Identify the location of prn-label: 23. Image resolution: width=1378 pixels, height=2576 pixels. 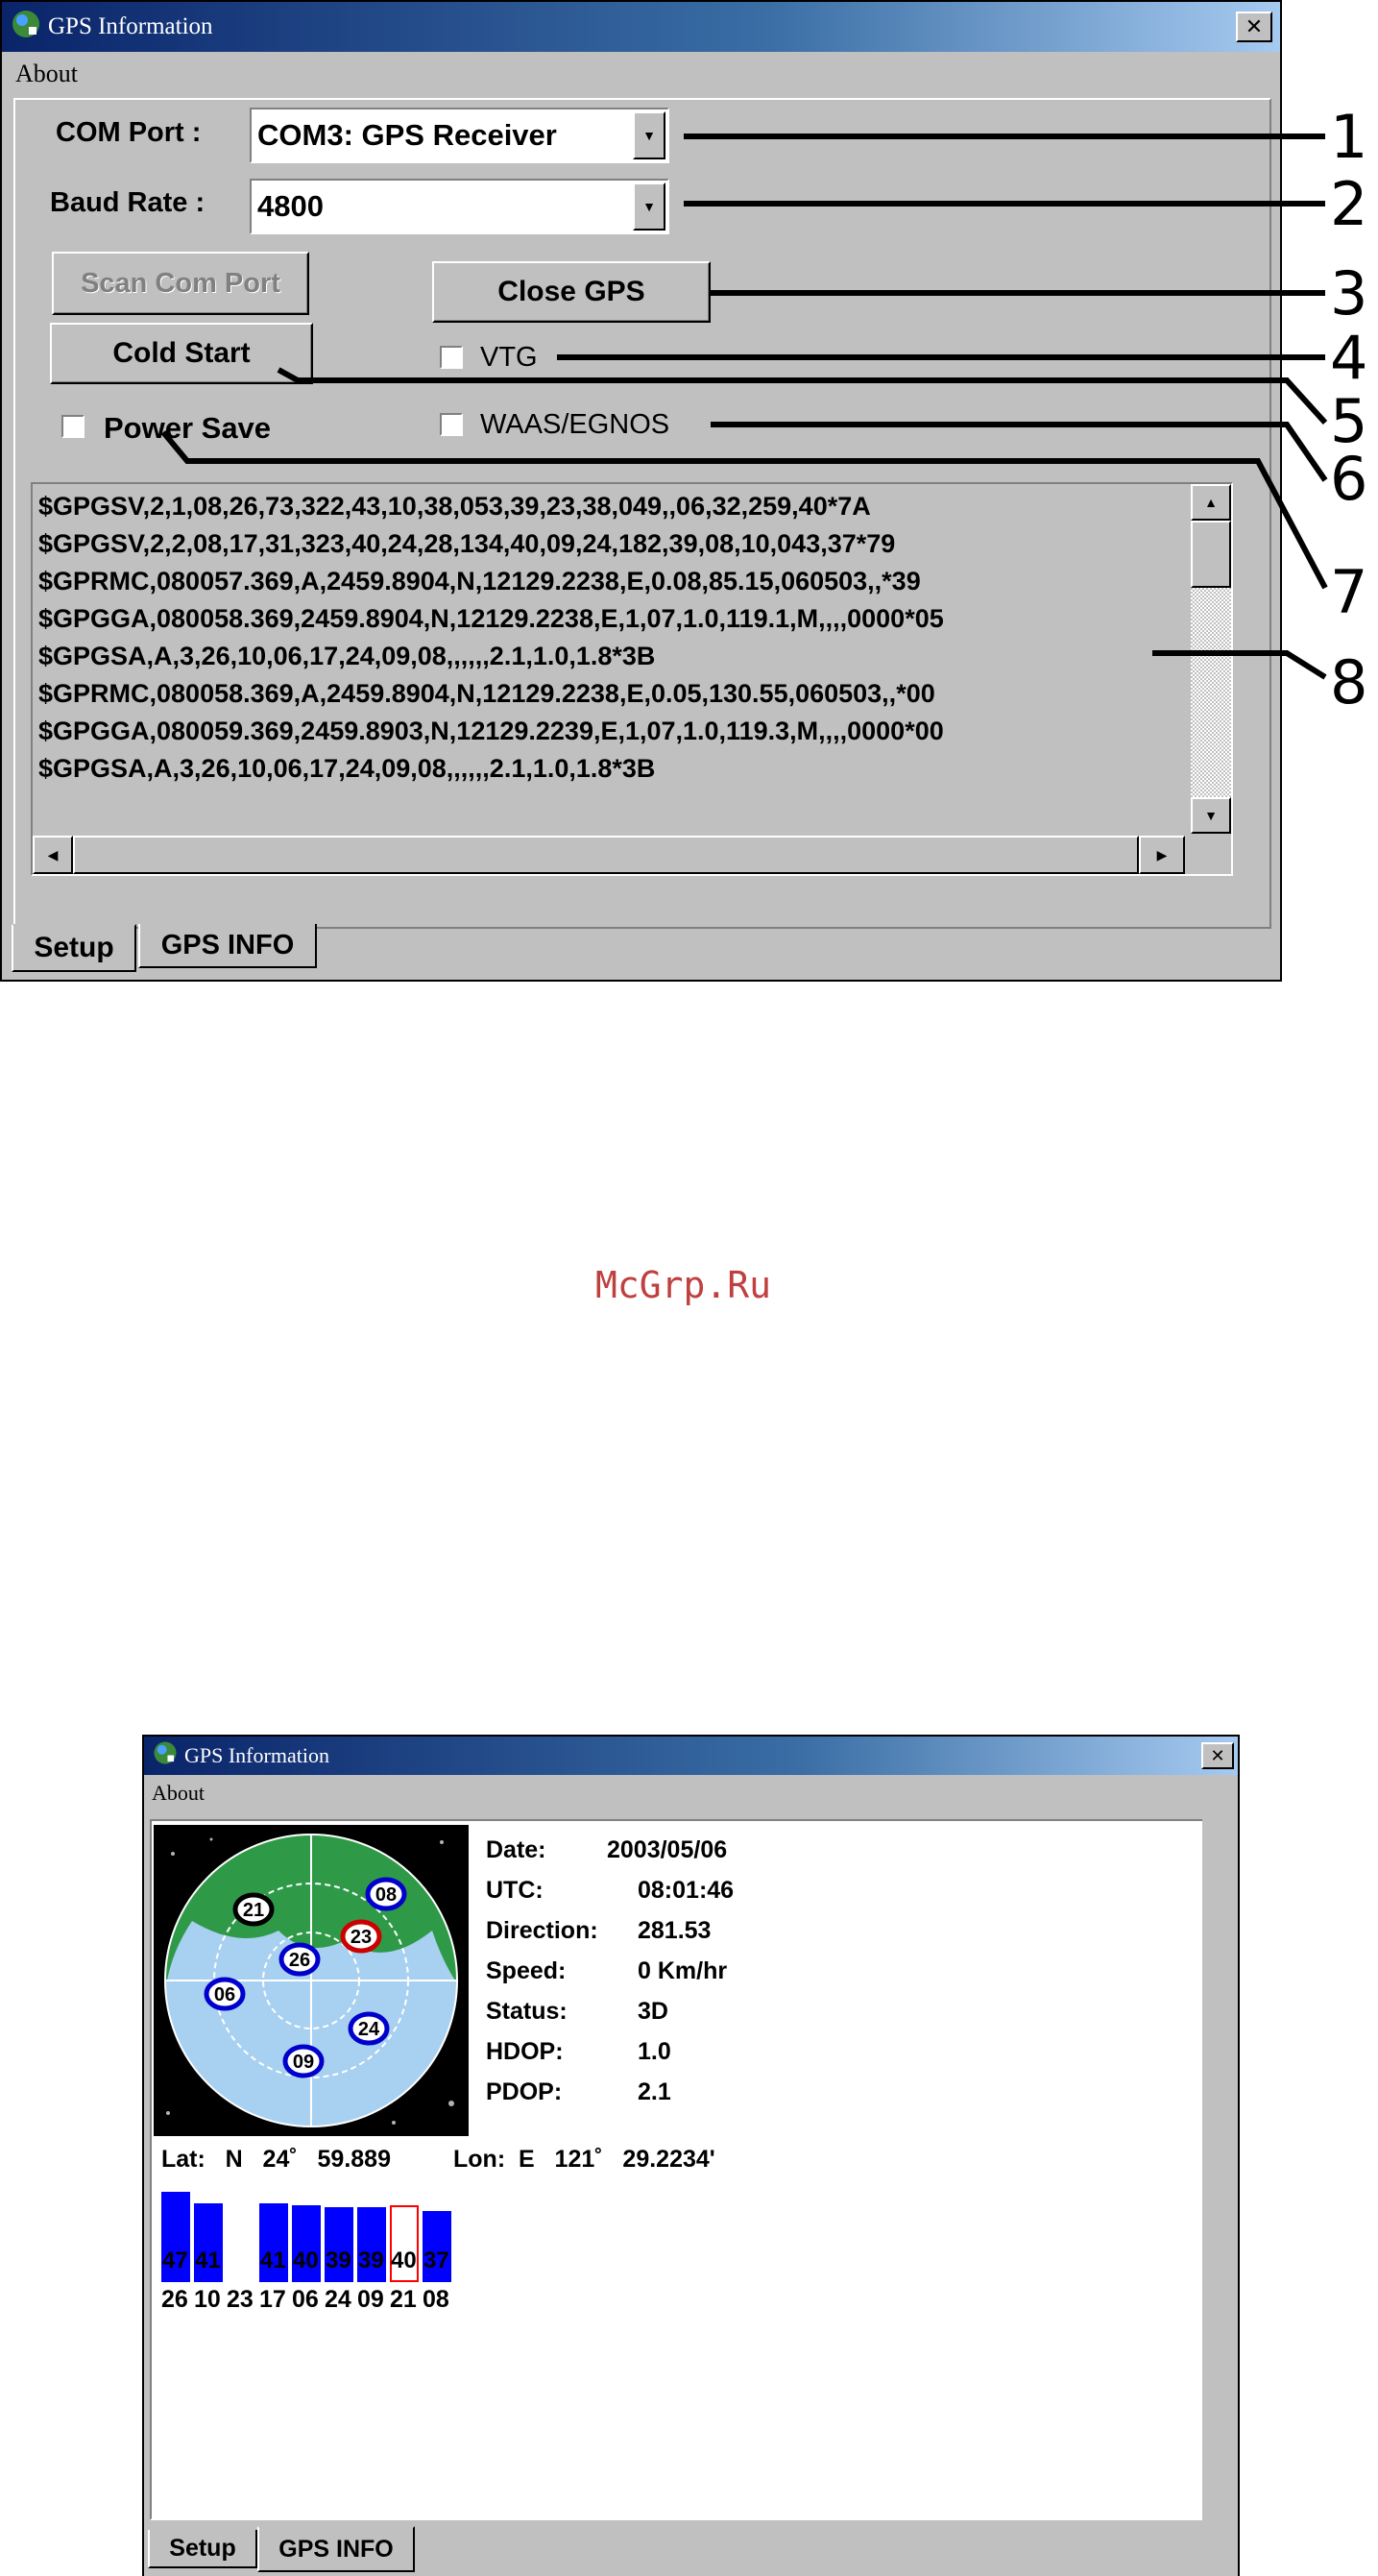
(240, 2299).